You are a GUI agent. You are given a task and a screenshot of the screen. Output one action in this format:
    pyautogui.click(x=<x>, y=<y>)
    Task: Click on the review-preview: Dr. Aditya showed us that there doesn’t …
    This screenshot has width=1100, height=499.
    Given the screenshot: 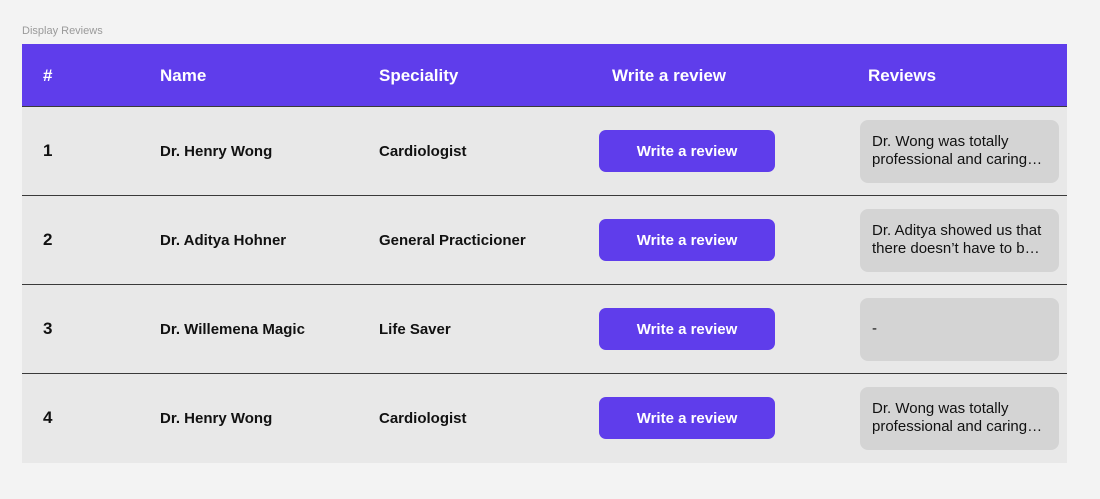 What is the action you would take?
    pyautogui.click(x=959, y=240)
    